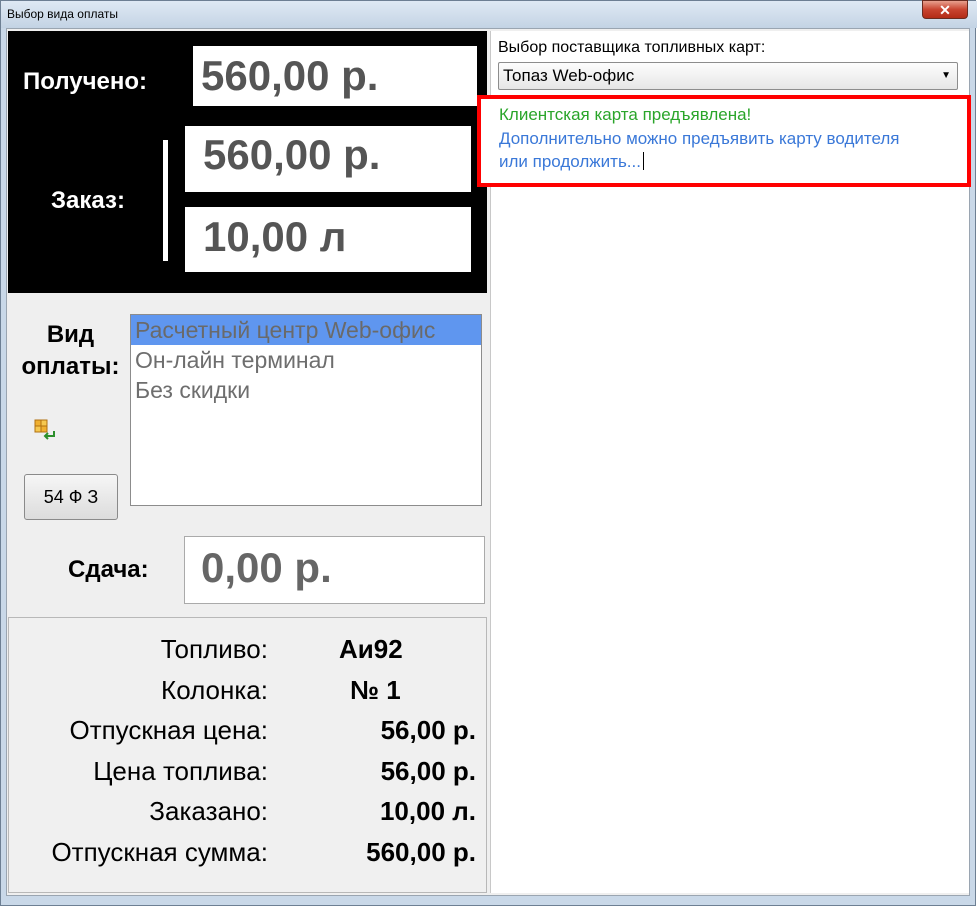 The image size is (978, 908). What do you see at coordinates (108, 569) in the screenshot?
I see `change-label: Сдача:` at bounding box center [108, 569].